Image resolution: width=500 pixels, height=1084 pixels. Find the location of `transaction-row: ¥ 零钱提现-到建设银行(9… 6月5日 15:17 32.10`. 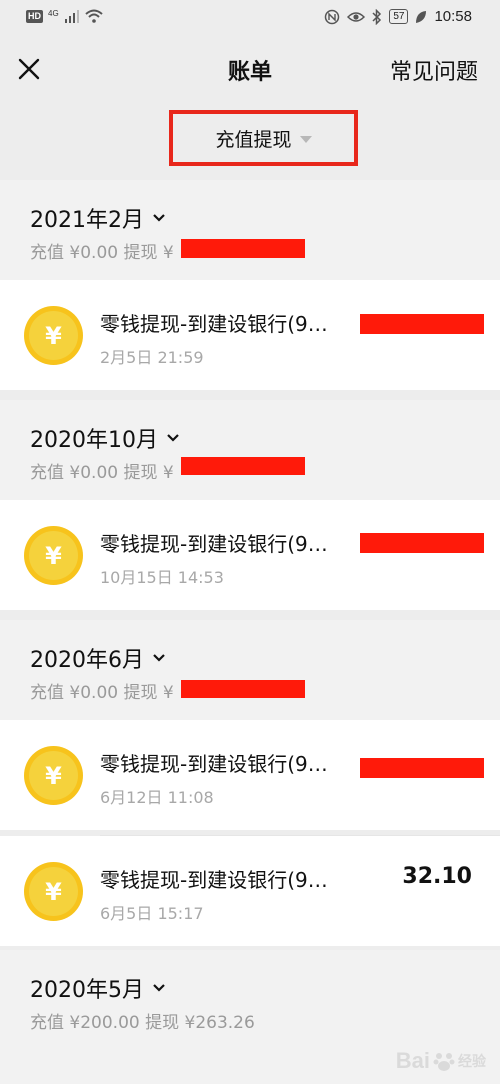

transaction-row: ¥ 零钱提现-到建设银行(9… 6月5日 15:17 32.10 is located at coordinates (250, 891).